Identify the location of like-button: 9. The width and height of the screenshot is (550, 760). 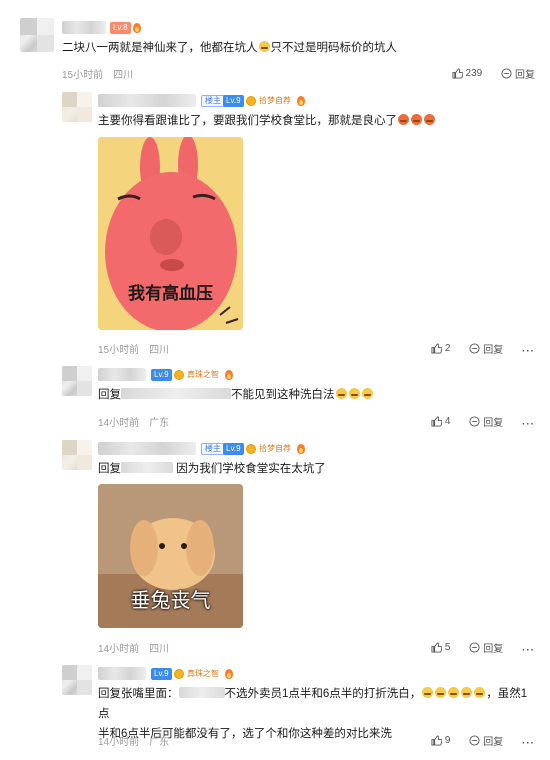
(440, 740).